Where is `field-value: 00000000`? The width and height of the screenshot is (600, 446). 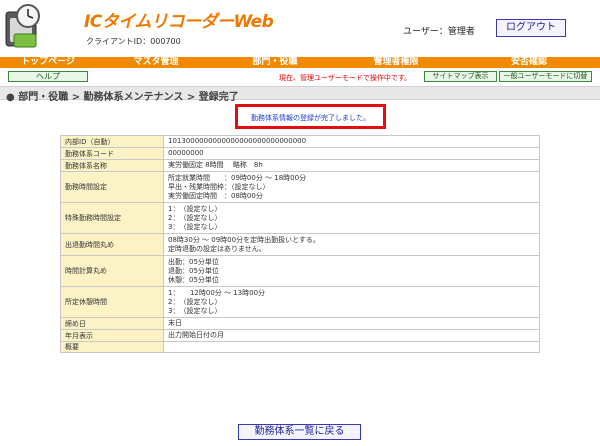
field-value: 00000000 is located at coordinates (351, 153).